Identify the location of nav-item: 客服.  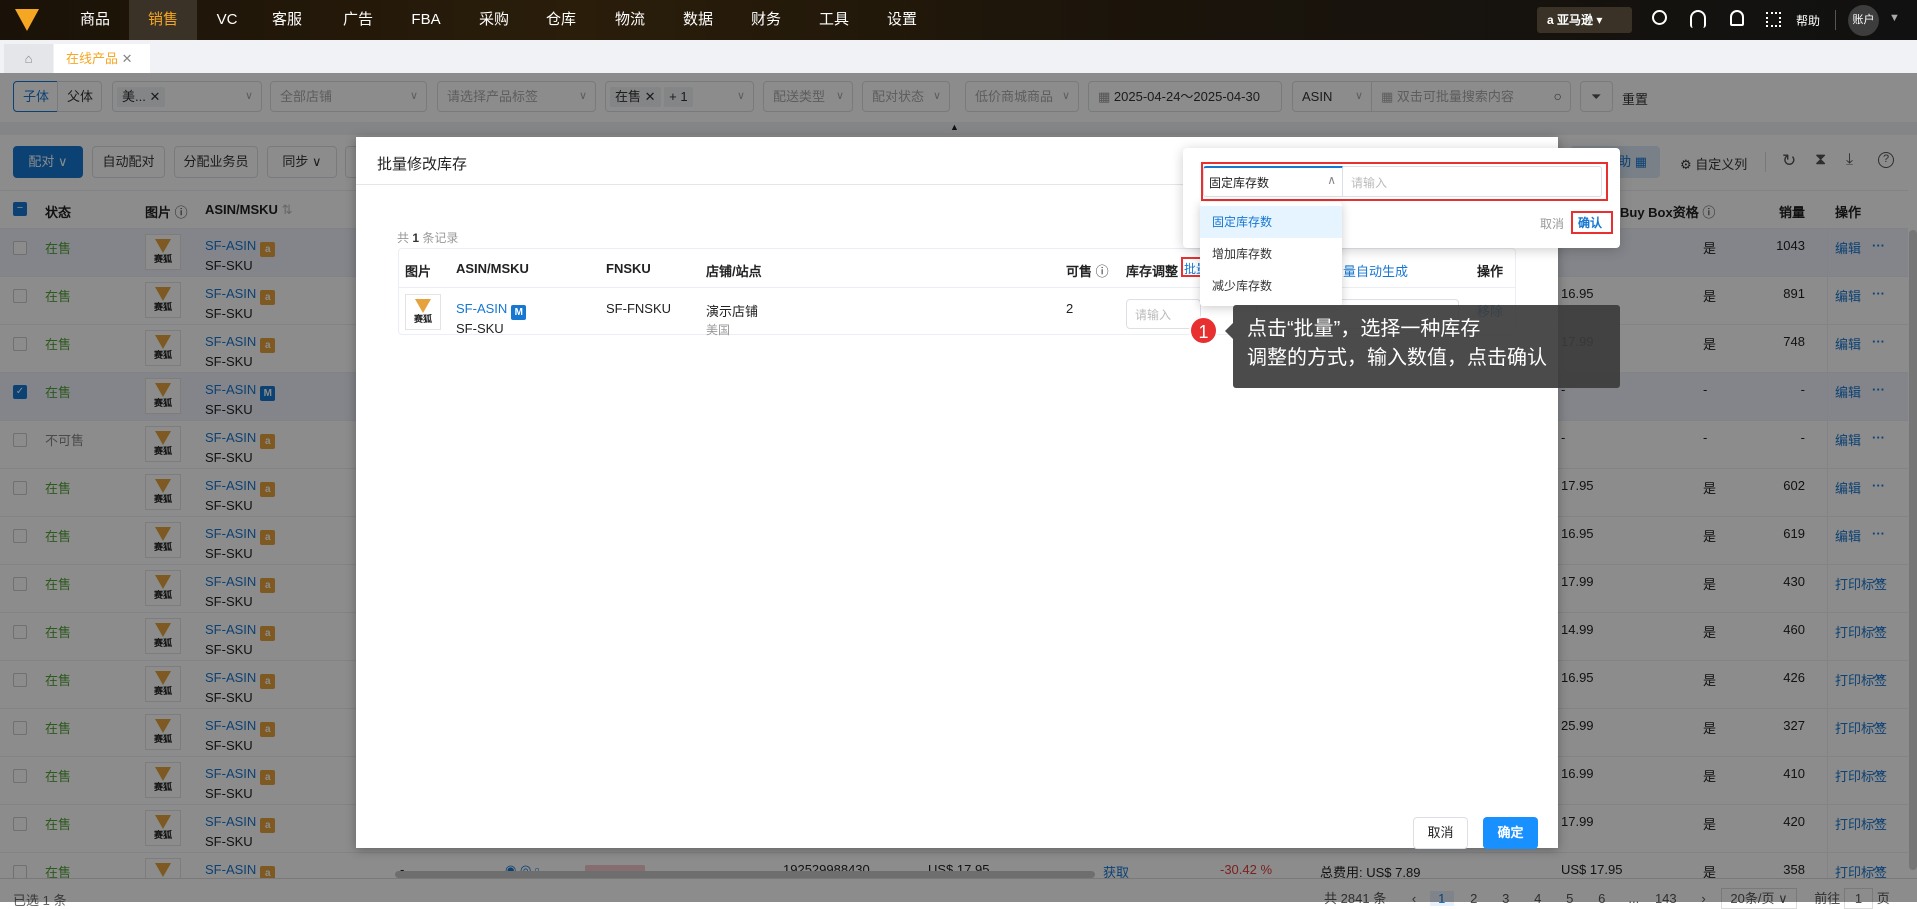
(287, 20).